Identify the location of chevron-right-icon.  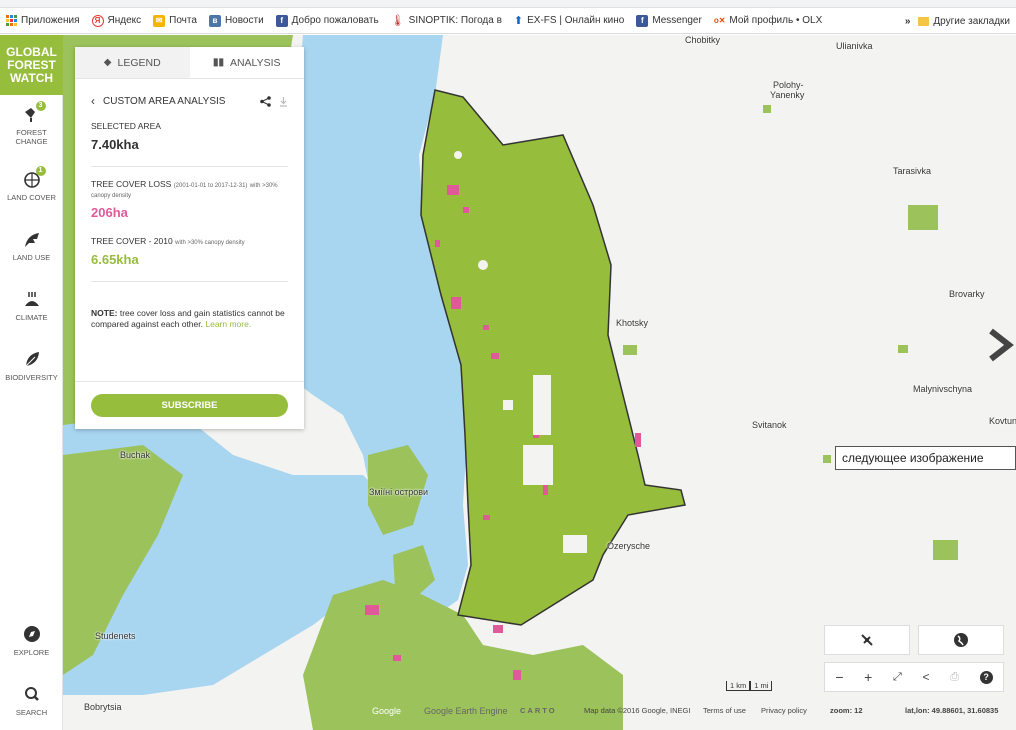
(1001, 345).